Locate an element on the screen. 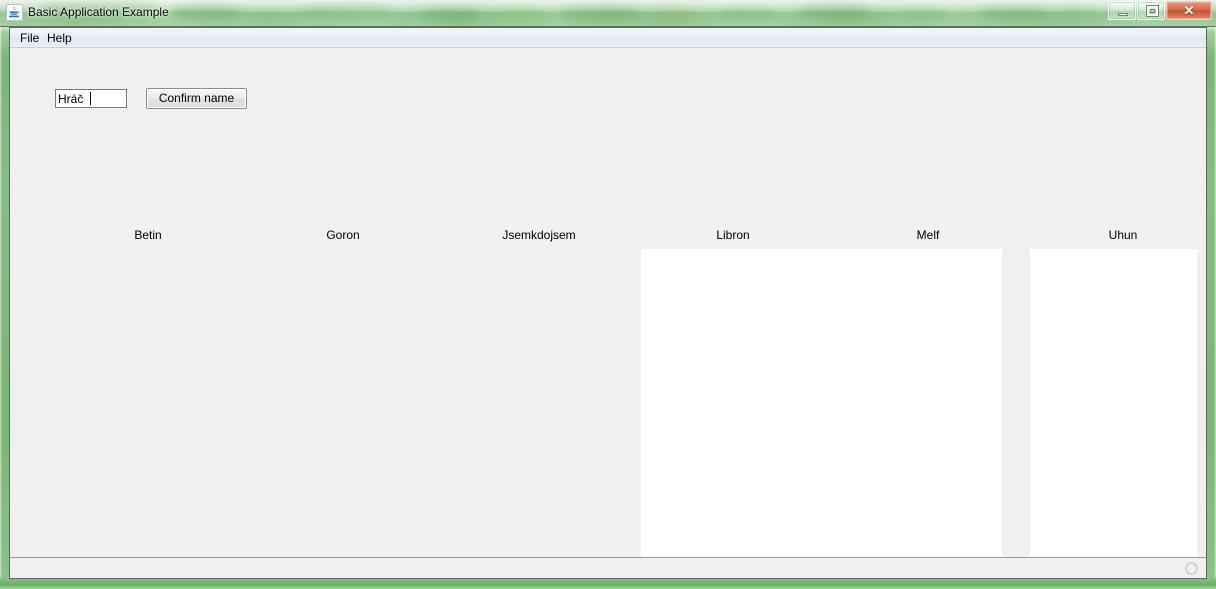  player-label-uhun: Uhun is located at coordinates (1123, 235).